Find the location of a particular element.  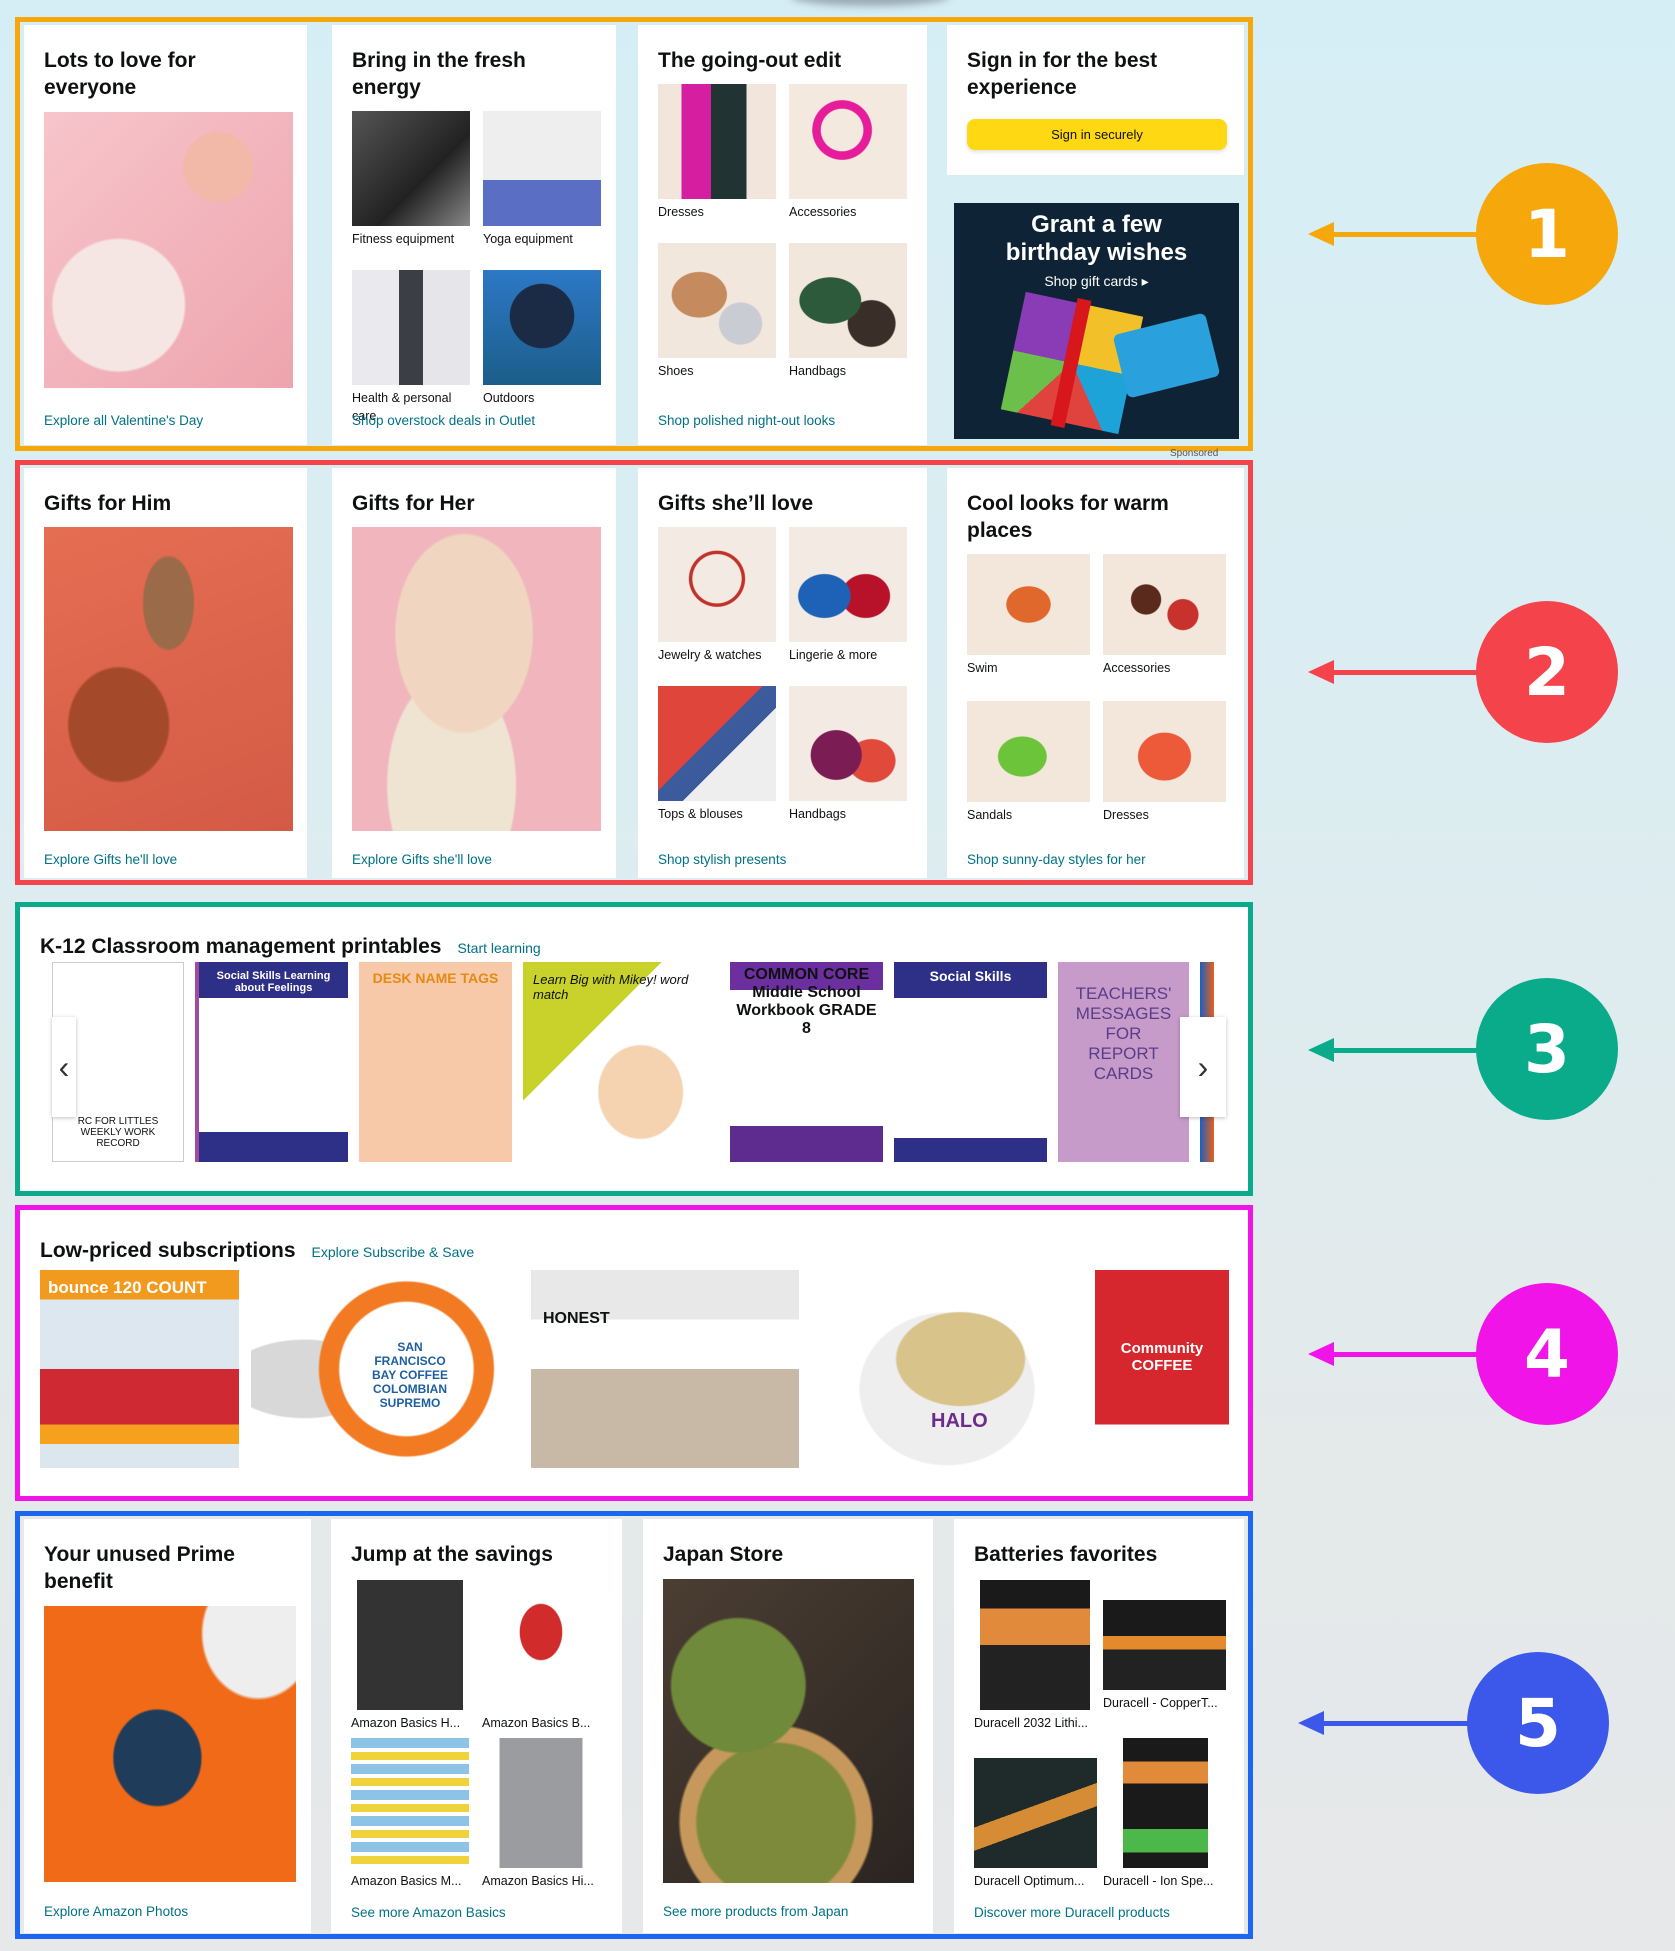

shop-gift-cards-link: Shop gift cards ▸ is located at coordinates (1096, 281).